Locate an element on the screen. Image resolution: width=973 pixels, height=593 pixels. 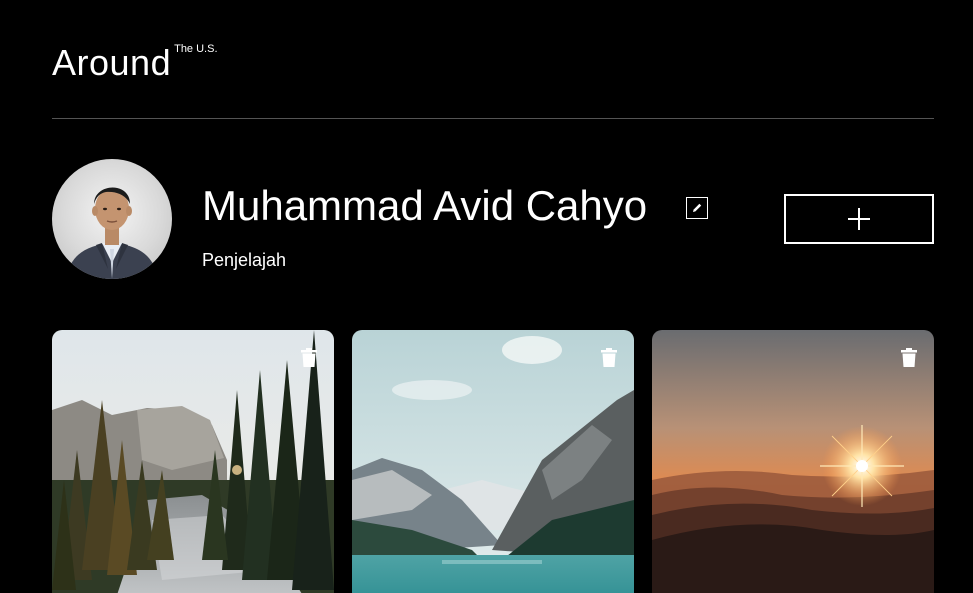
place-card-lake is located at coordinates (493, 461).